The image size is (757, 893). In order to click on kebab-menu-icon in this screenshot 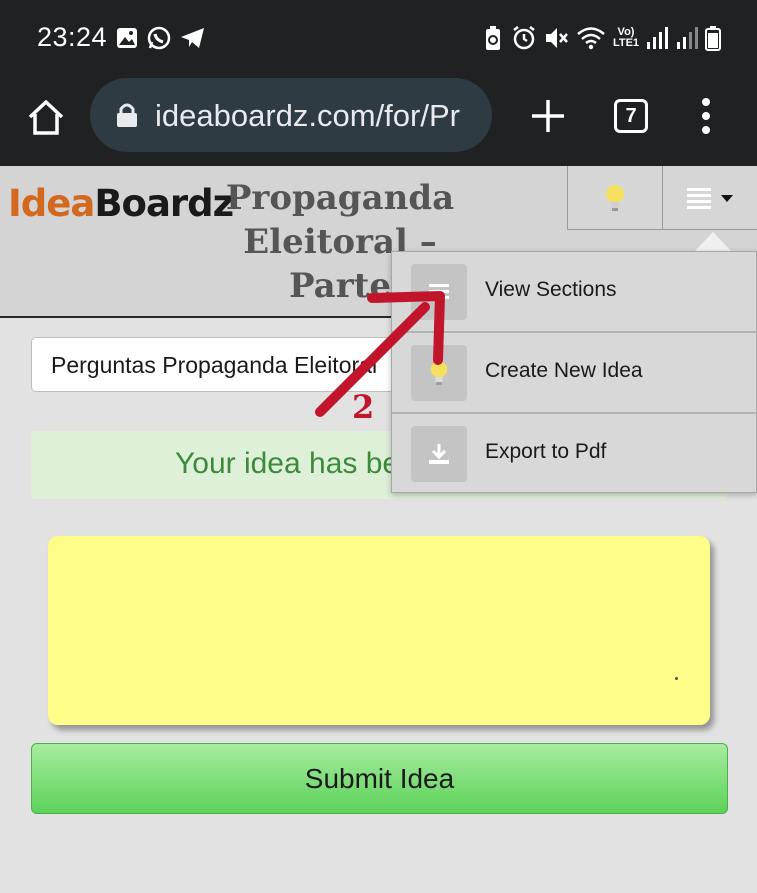, I will do `click(706, 116)`.